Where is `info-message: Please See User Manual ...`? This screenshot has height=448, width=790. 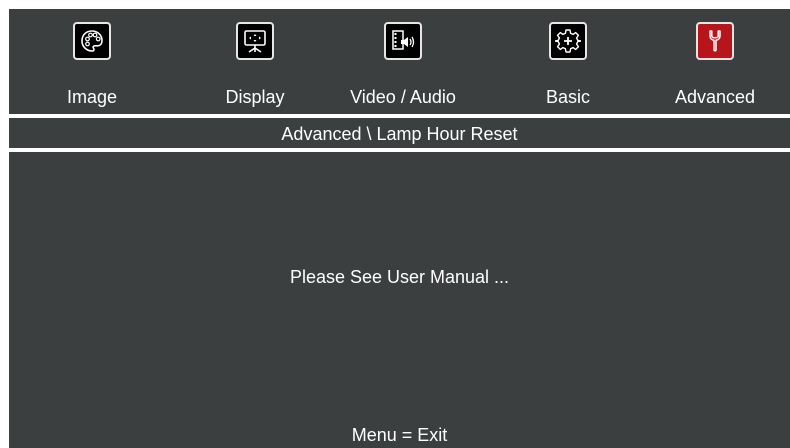 info-message: Please See User Manual ... is located at coordinates (399, 277).